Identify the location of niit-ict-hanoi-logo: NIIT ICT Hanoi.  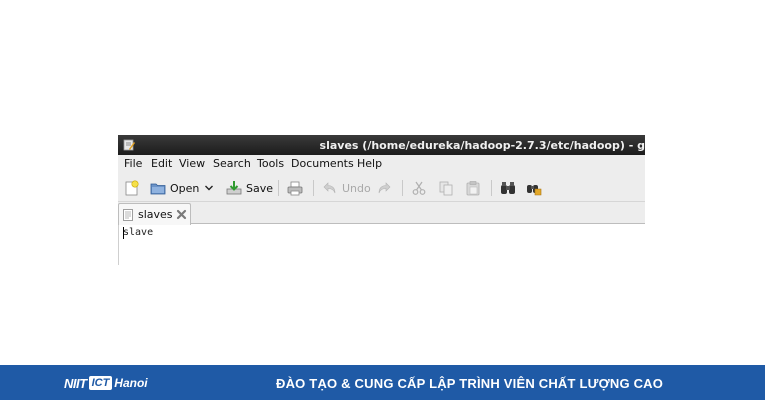
(106, 383).